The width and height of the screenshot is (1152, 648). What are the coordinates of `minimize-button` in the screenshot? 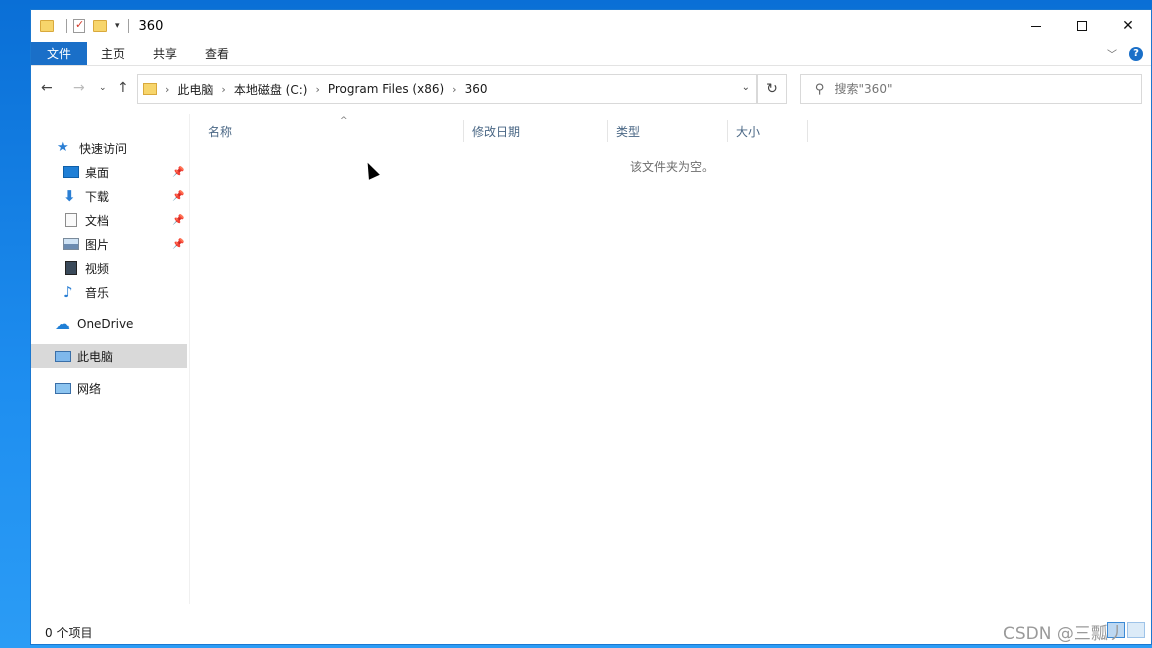 It's located at (1036, 26).